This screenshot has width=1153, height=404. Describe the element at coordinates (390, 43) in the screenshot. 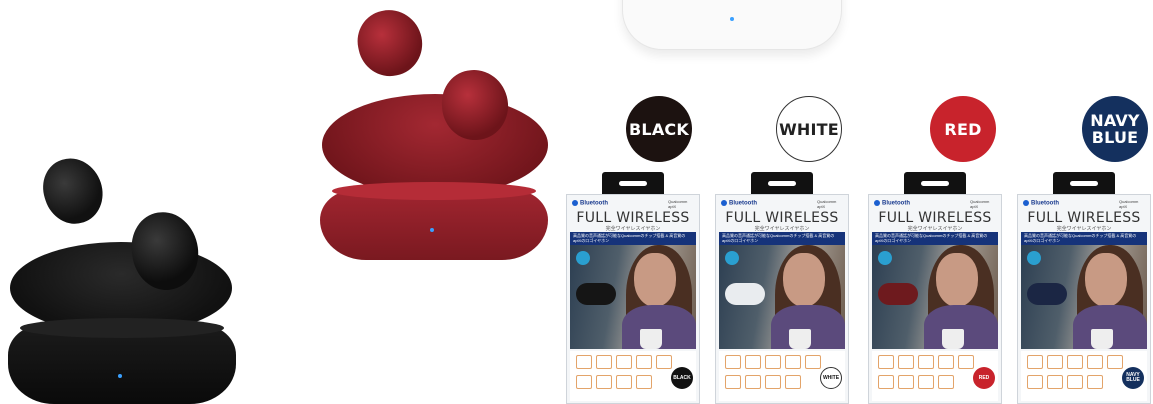

I see `red-earbud-left` at that location.